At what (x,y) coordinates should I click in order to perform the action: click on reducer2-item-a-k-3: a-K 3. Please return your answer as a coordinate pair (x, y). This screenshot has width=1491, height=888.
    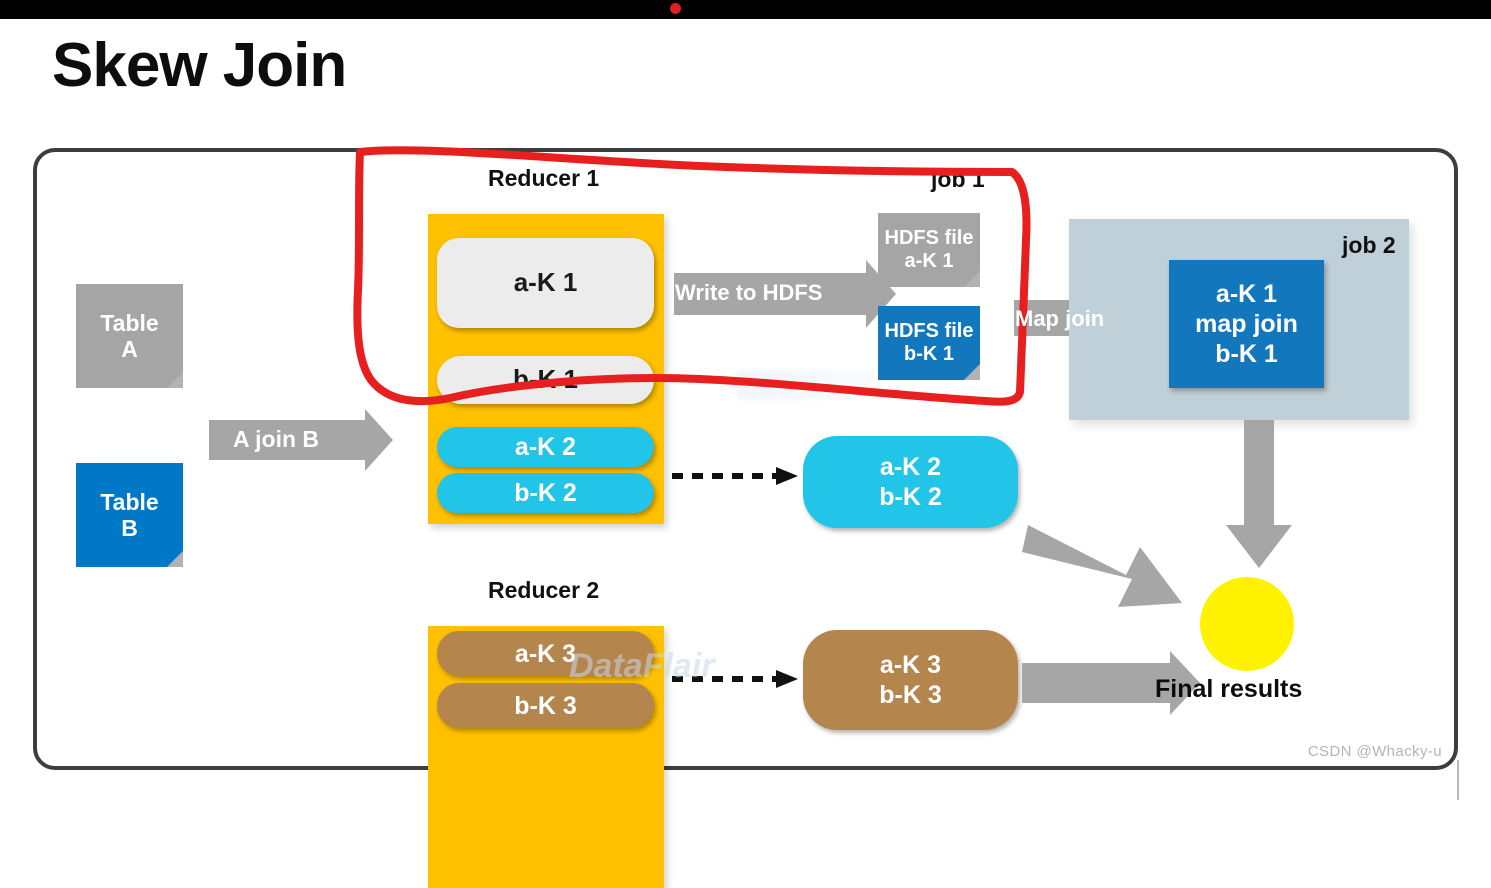
    Looking at the image, I should click on (545, 653).